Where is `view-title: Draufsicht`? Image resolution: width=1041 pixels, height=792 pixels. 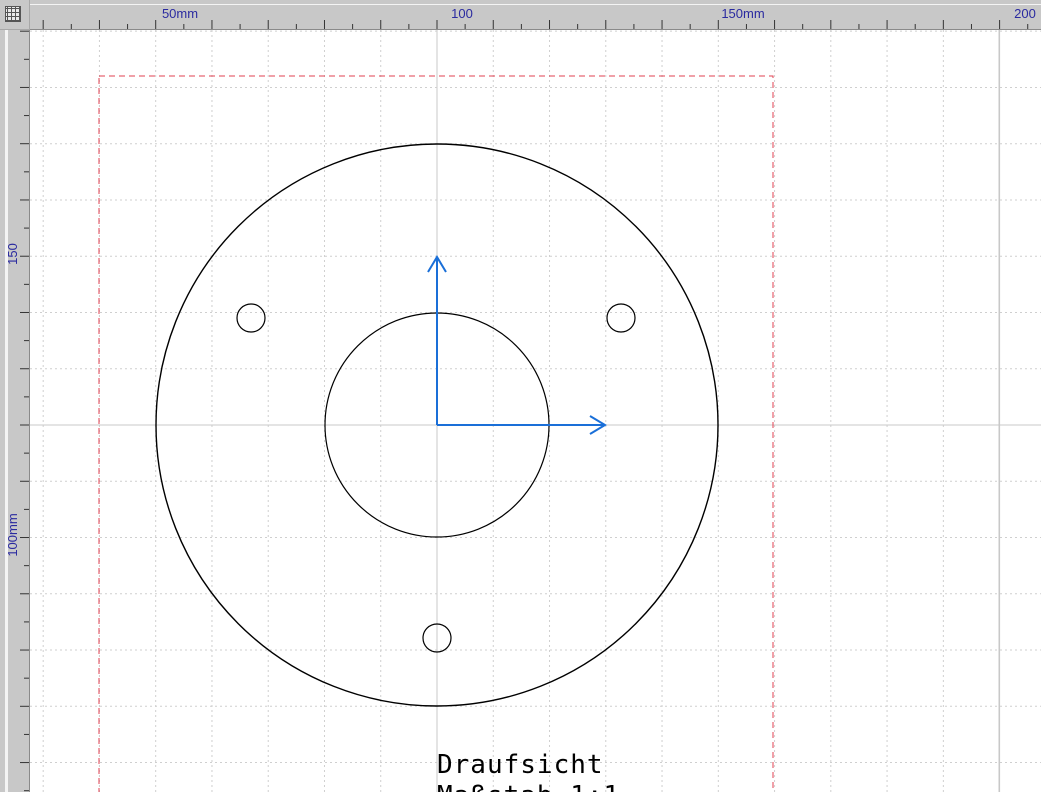
view-title: Draufsicht is located at coordinates (520, 765).